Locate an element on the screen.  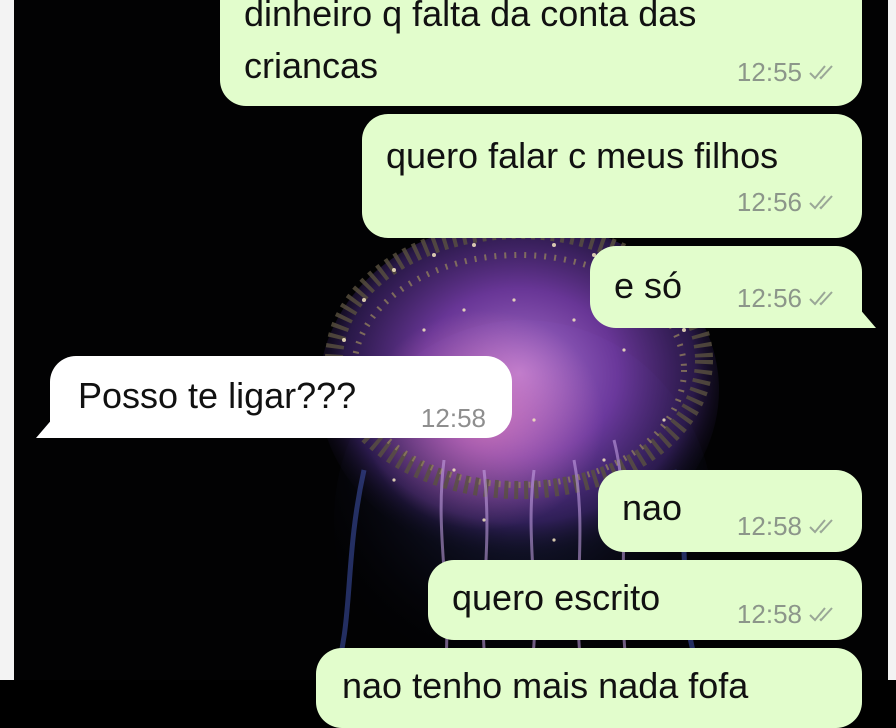
message-text: Posso te ligar??? is located at coordinates (217, 395).